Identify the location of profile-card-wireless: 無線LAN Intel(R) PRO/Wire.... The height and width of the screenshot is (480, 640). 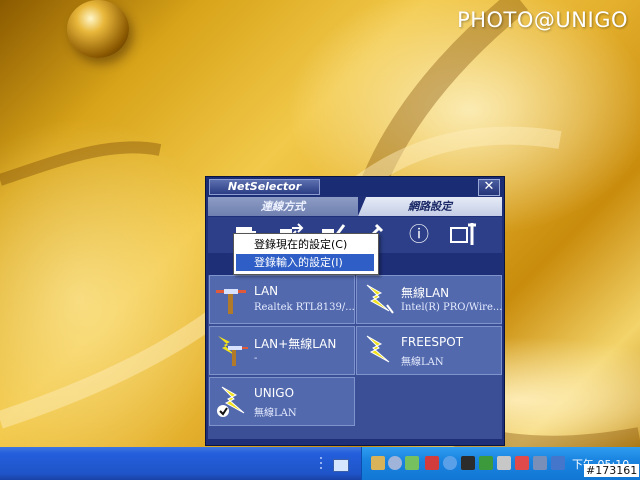
(429, 299).